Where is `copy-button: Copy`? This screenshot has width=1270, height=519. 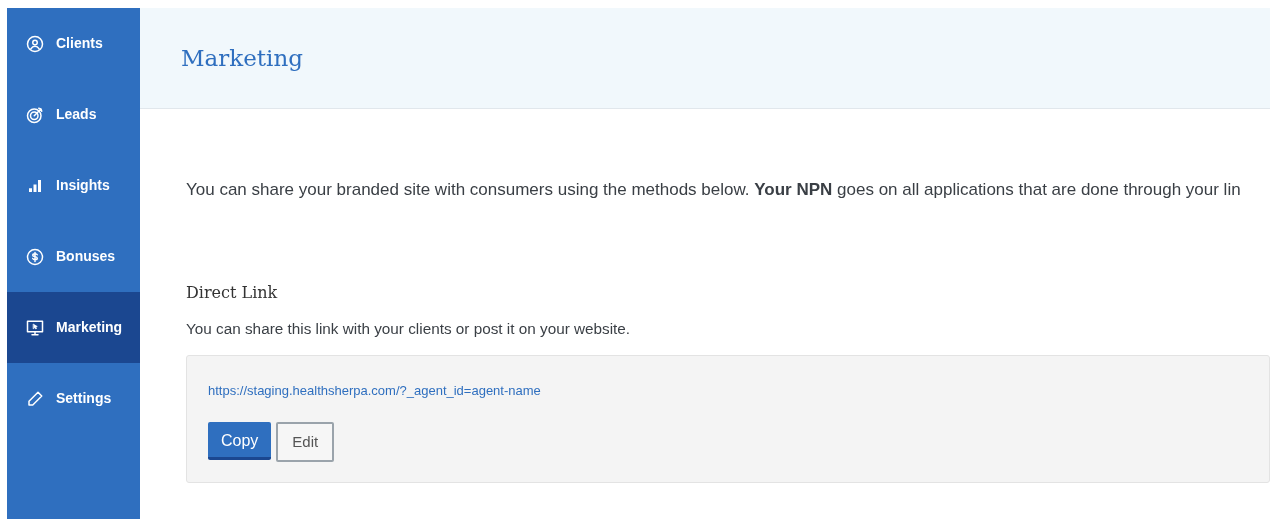 copy-button: Copy is located at coordinates (240, 441).